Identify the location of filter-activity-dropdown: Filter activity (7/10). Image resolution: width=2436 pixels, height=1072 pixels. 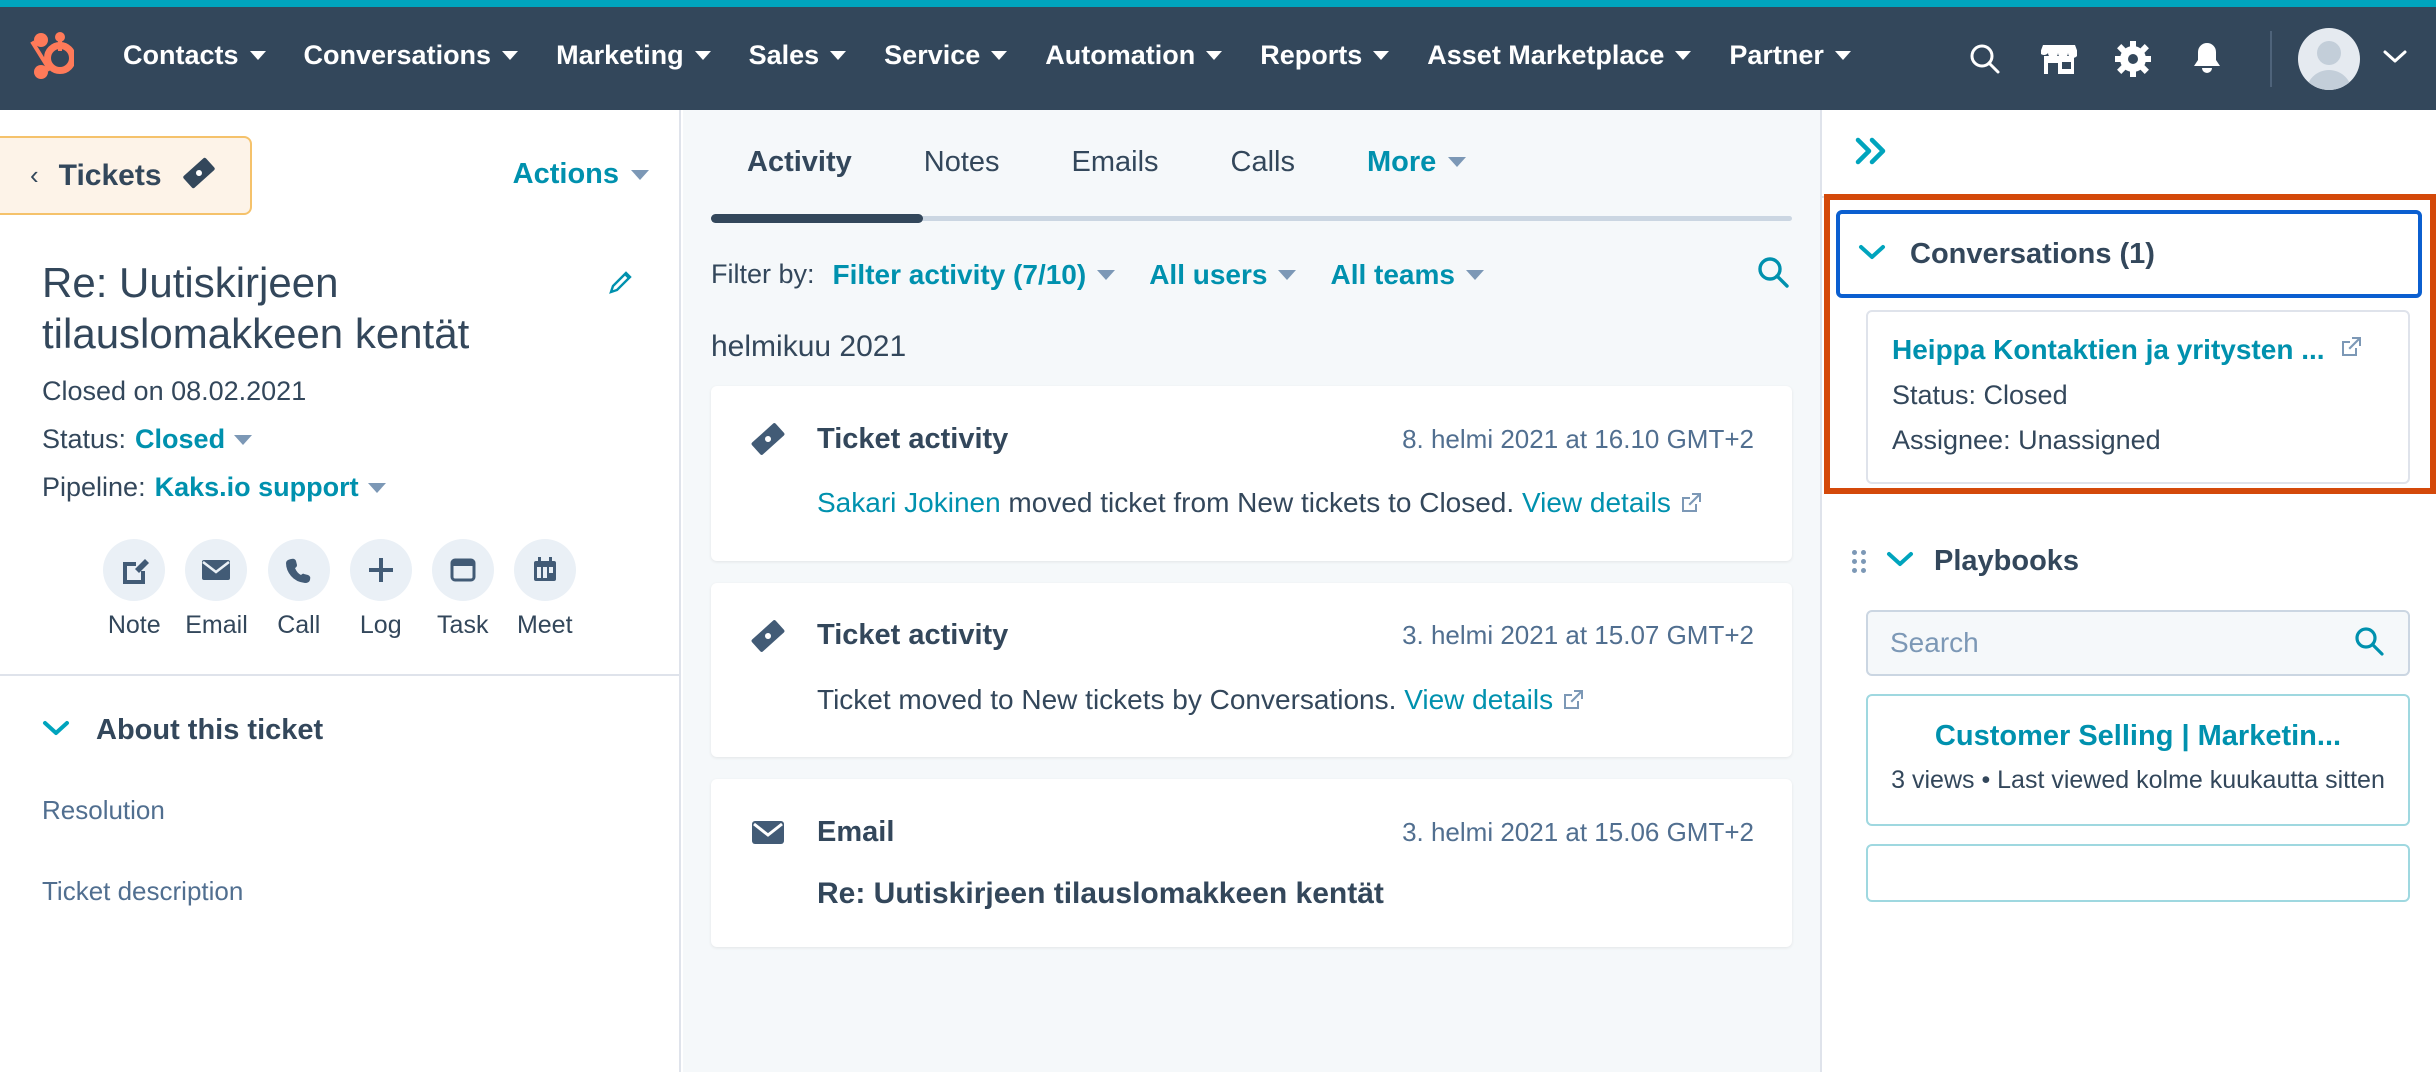
(974, 275).